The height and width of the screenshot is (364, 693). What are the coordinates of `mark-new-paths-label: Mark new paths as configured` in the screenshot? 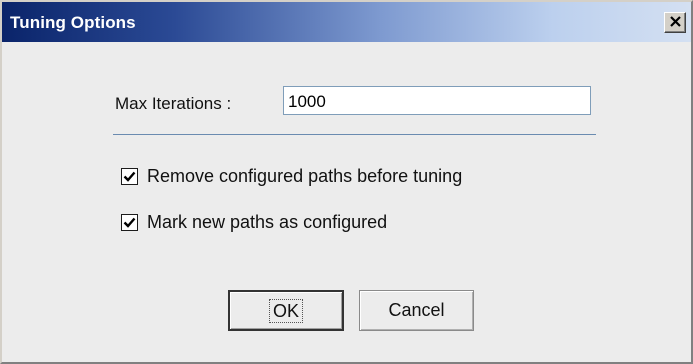 It's located at (267, 222).